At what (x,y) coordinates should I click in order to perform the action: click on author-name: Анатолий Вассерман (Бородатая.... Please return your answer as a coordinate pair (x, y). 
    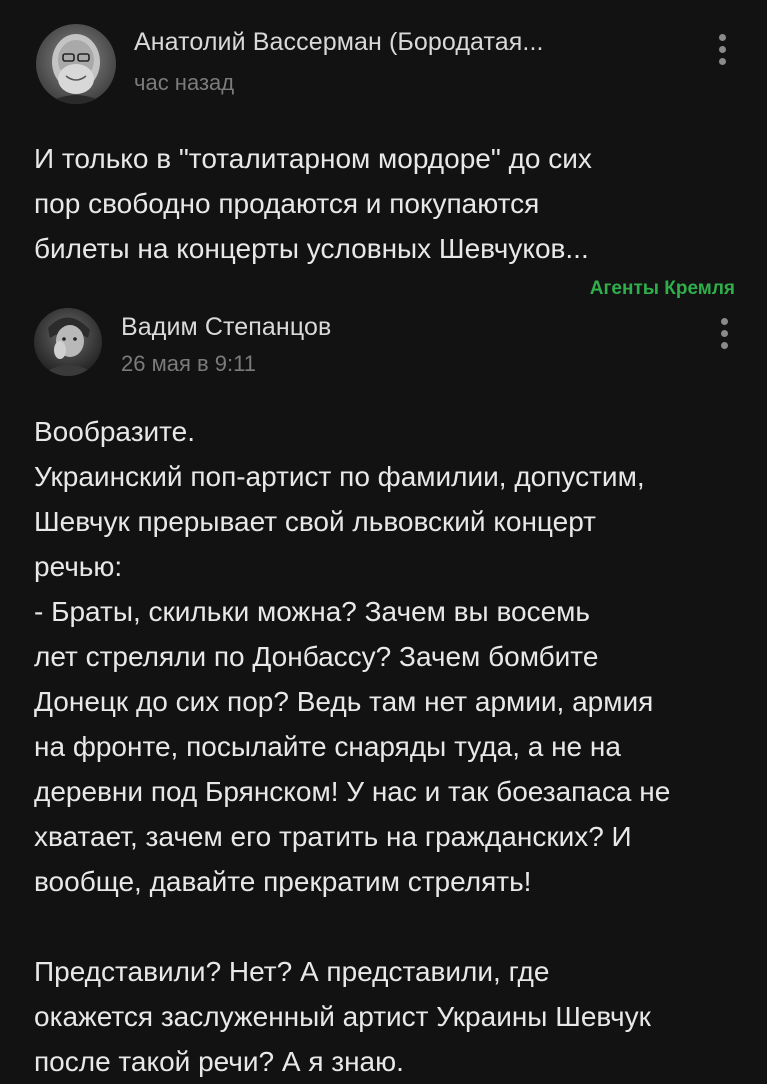
    Looking at the image, I should click on (339, 42).